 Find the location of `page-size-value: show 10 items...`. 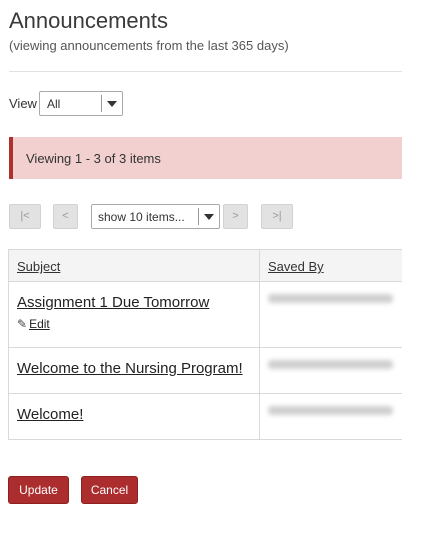

page-size-value: show 10 items... is located at coordinates (141, 217).